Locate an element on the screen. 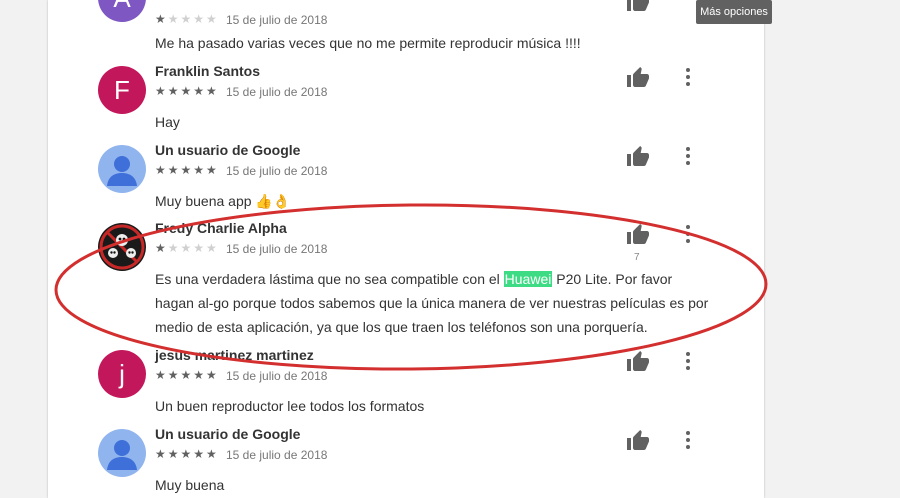 The image size is (900, 498). more-options-tooltip: Más opciones is located at coordinates (734, 12).